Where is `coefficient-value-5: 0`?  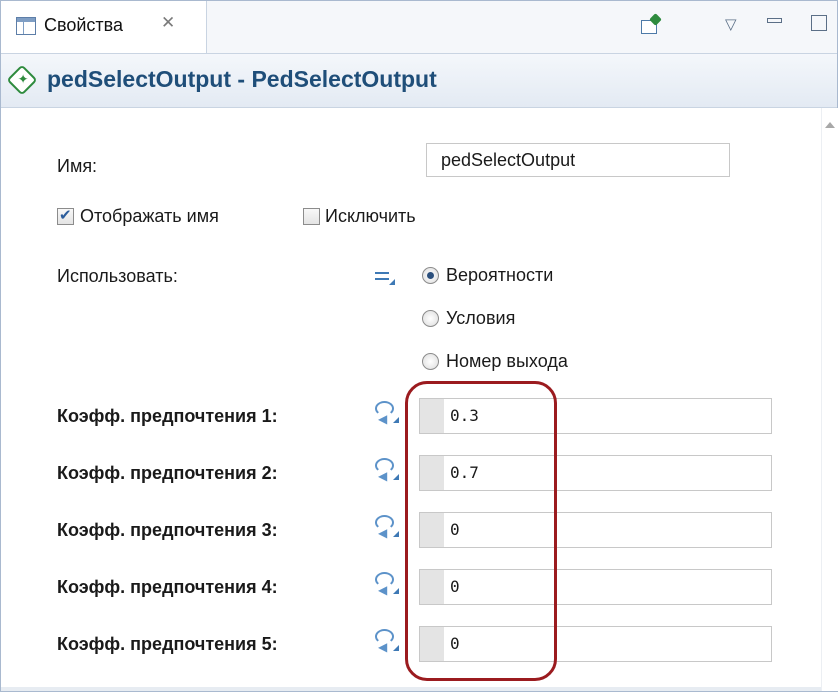
coefficient-value-5: 0 is located at coordinates (455, 643).